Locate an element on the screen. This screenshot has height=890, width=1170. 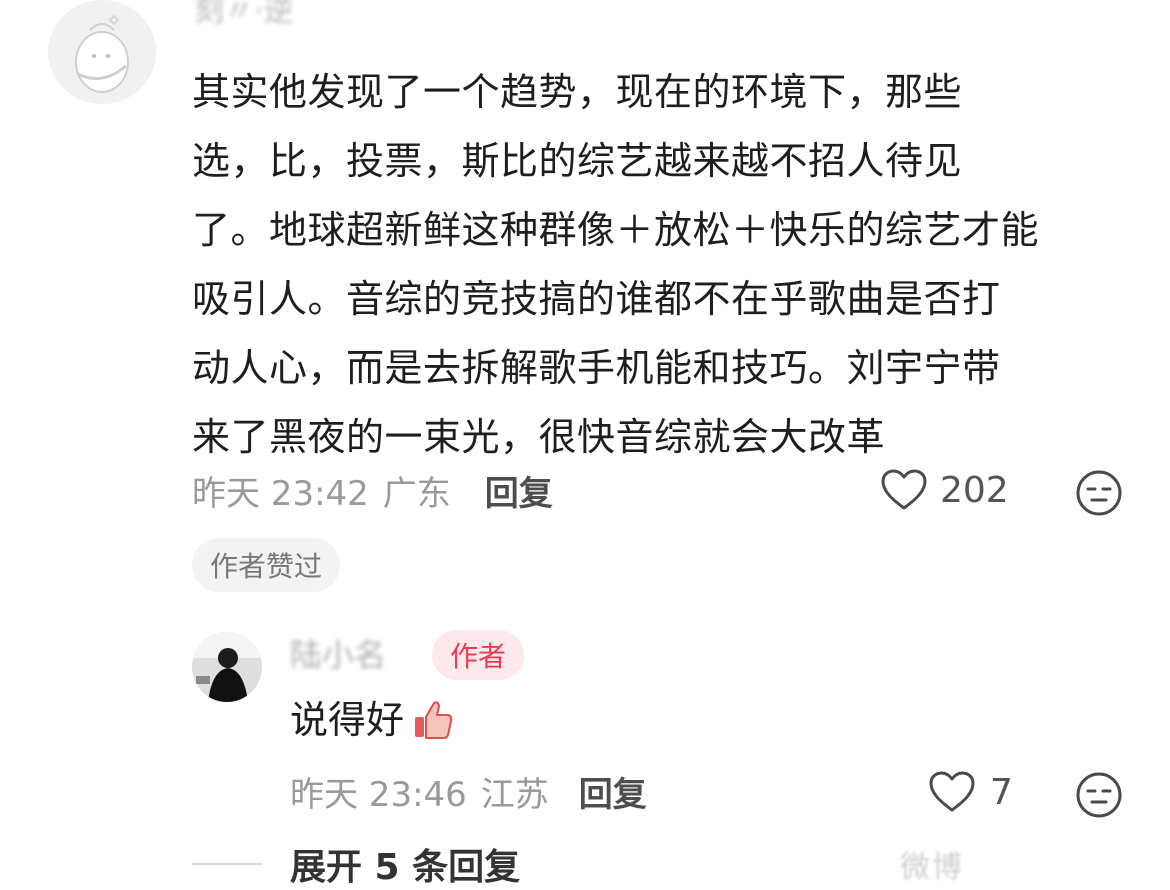
like-count: 7 is located at coordinates (1001, 792).